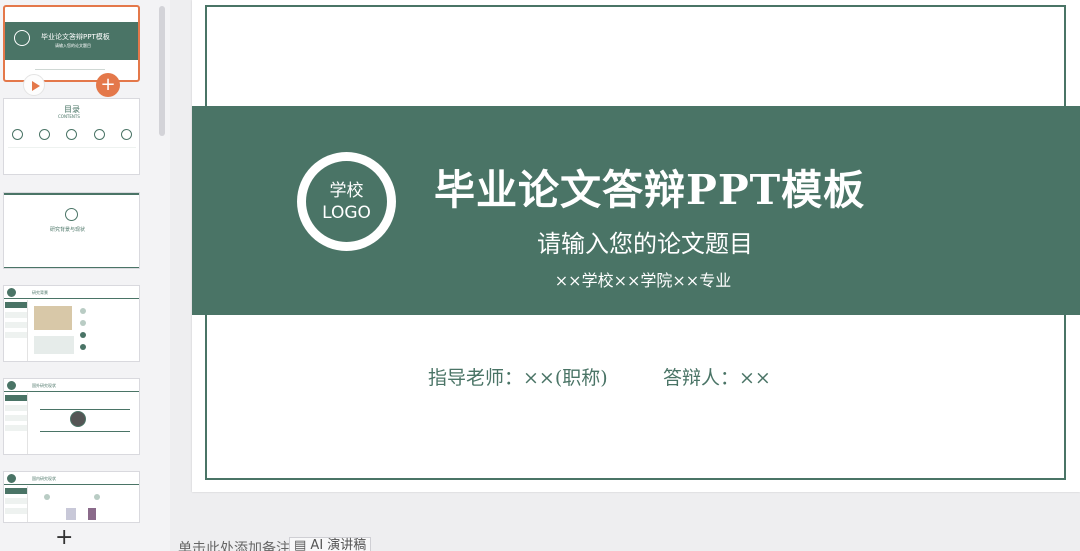 This screenshot has width=1080, height=551. I want to click on add-slide-button: +, so click(64, 538).